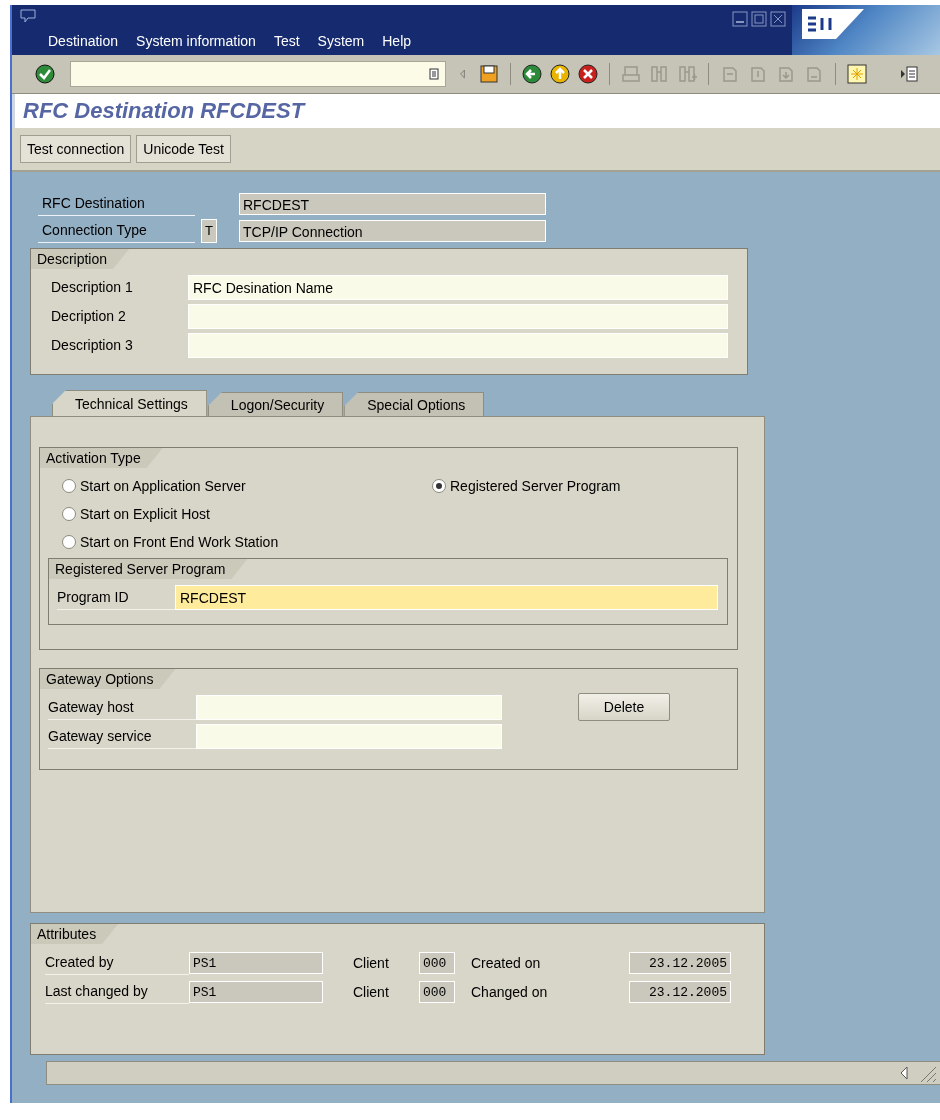 This screenshot has width=940, height=1120. What do you see at coordinates (446, 597) in the screenshot?
I see `input-field: RFCDEST` at bounding box center [446, 597].